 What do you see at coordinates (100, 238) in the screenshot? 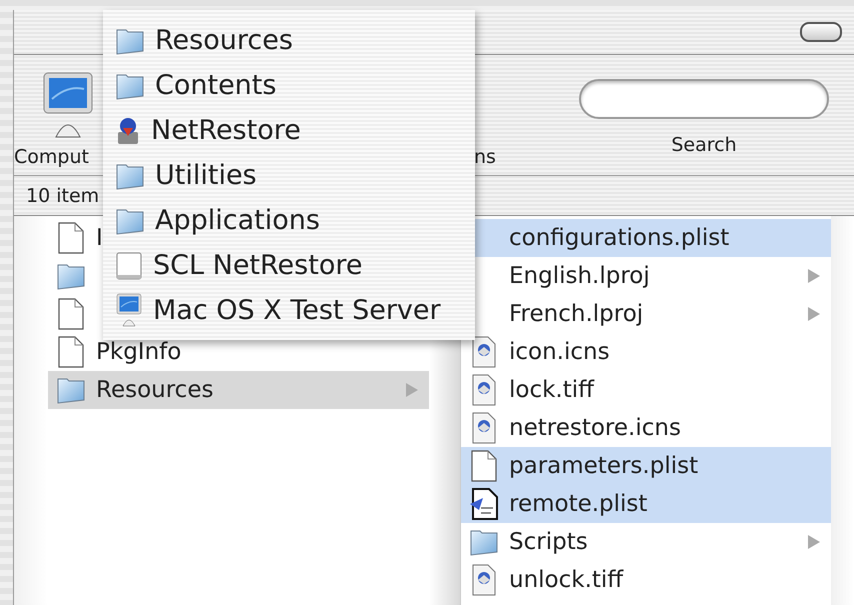
I see `file-name: I` at bounding box center [100, 238].